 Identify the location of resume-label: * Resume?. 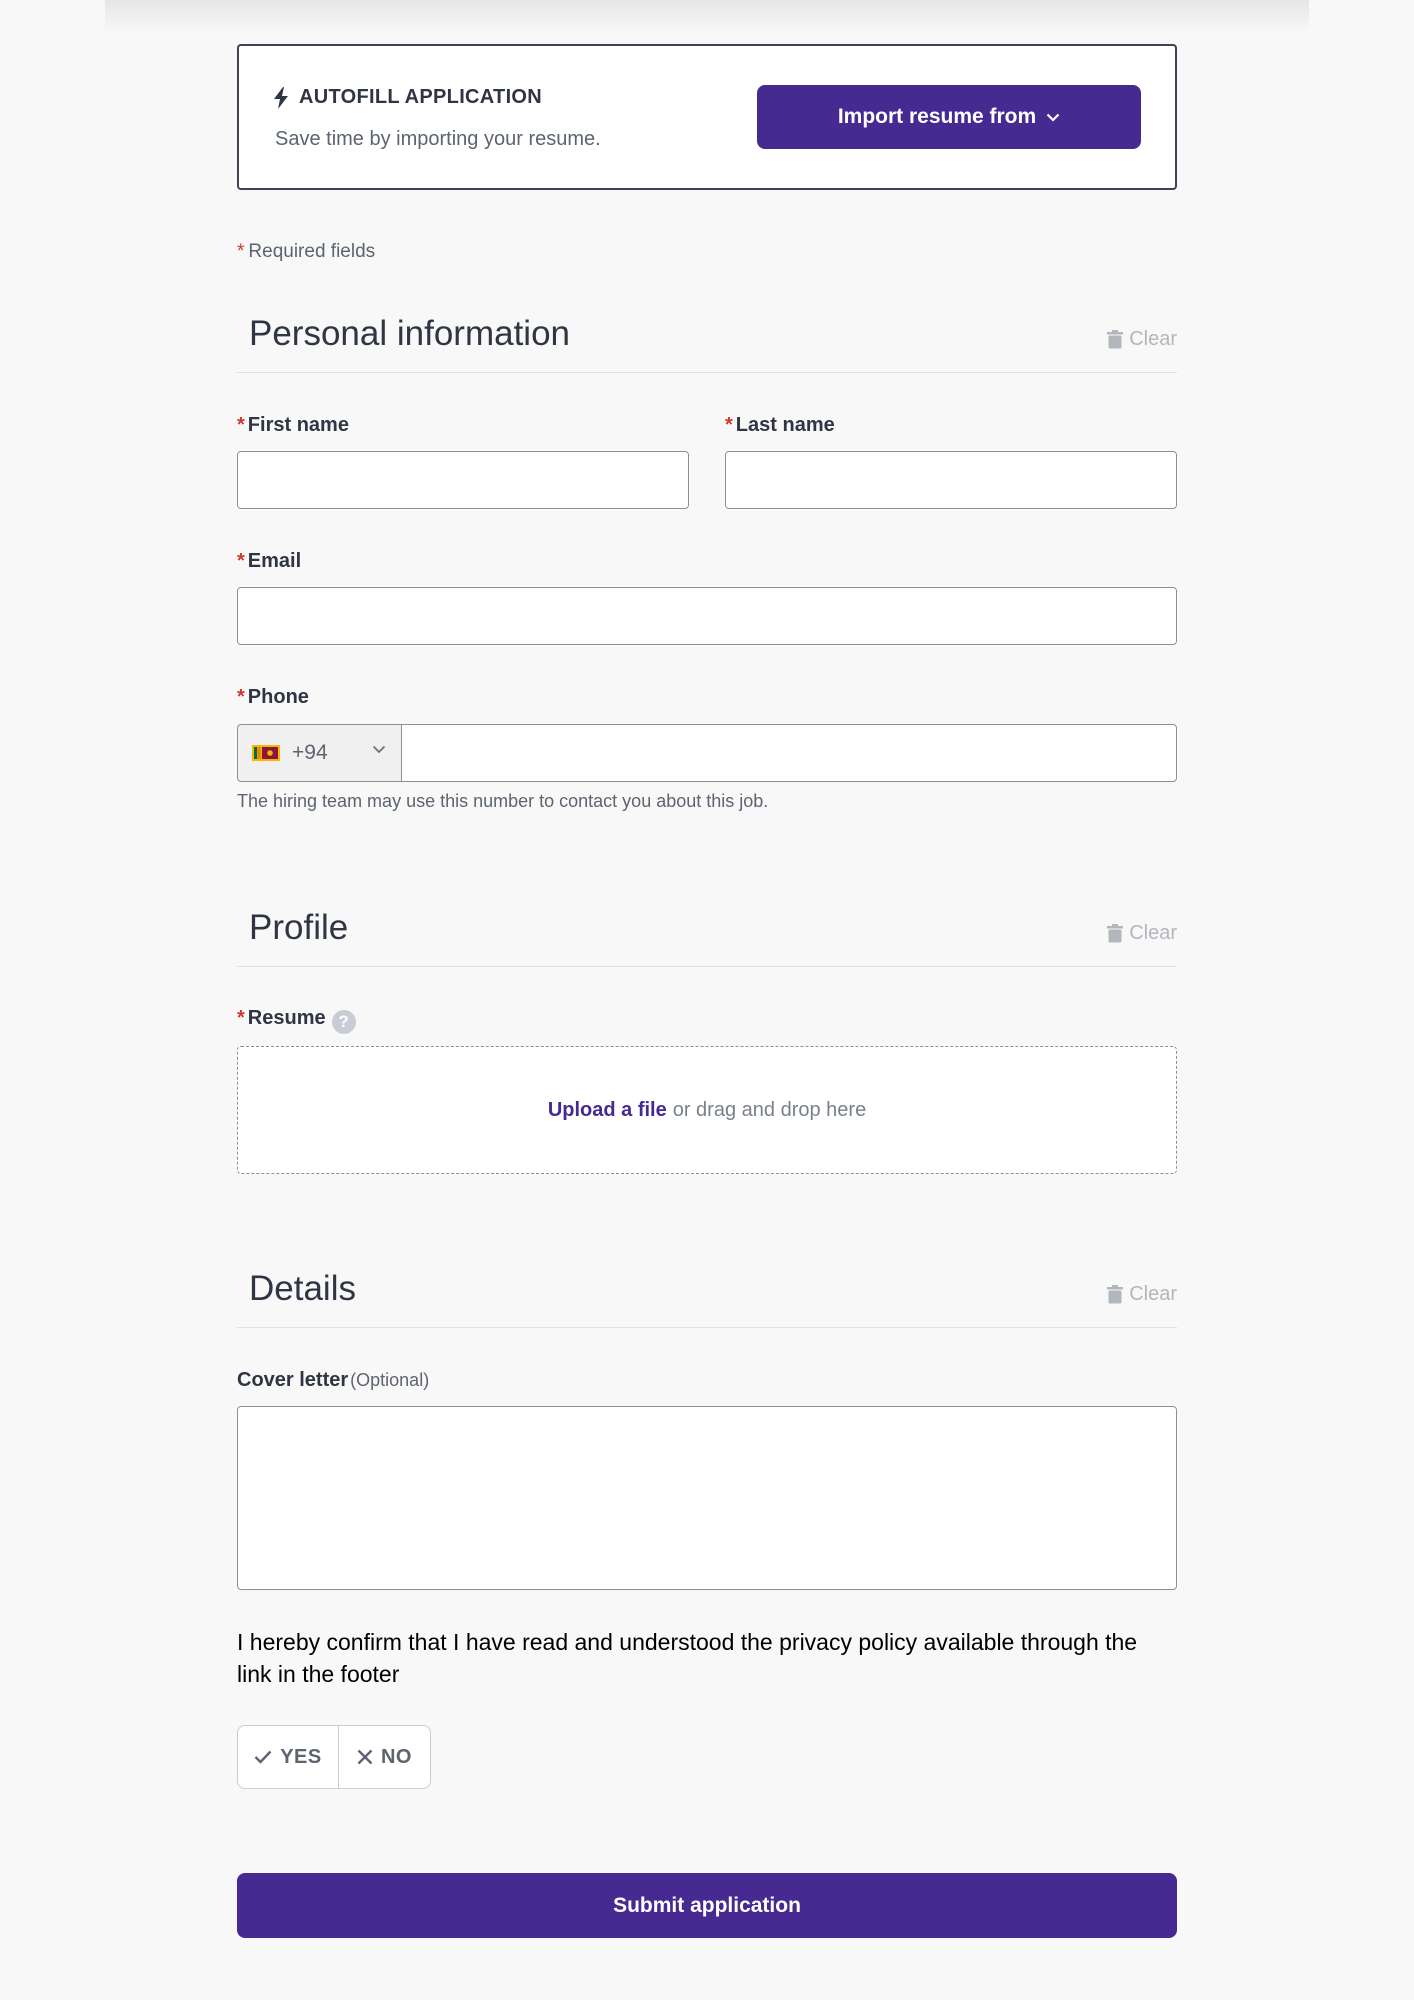
(296, 1020).